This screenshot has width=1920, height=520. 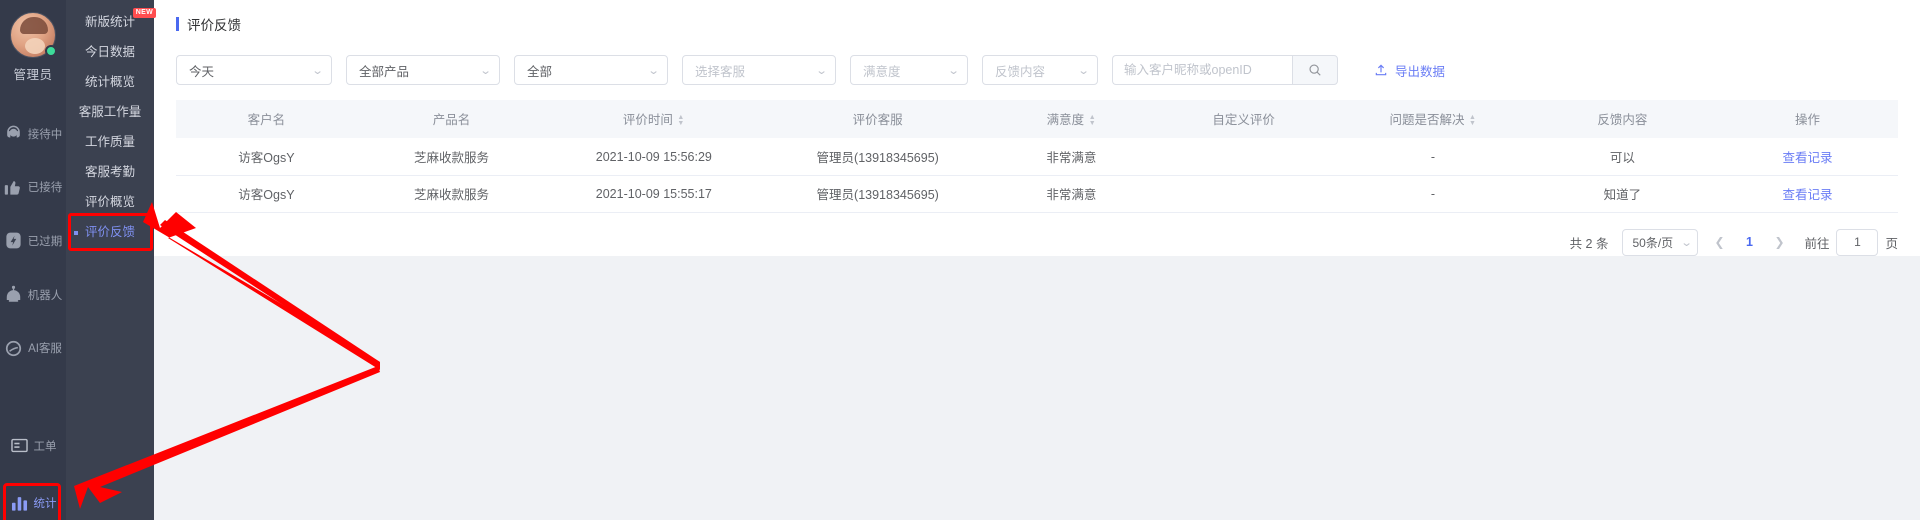 I want to click on submenu-header-label: 新版统计, so click(x=109, y=22).